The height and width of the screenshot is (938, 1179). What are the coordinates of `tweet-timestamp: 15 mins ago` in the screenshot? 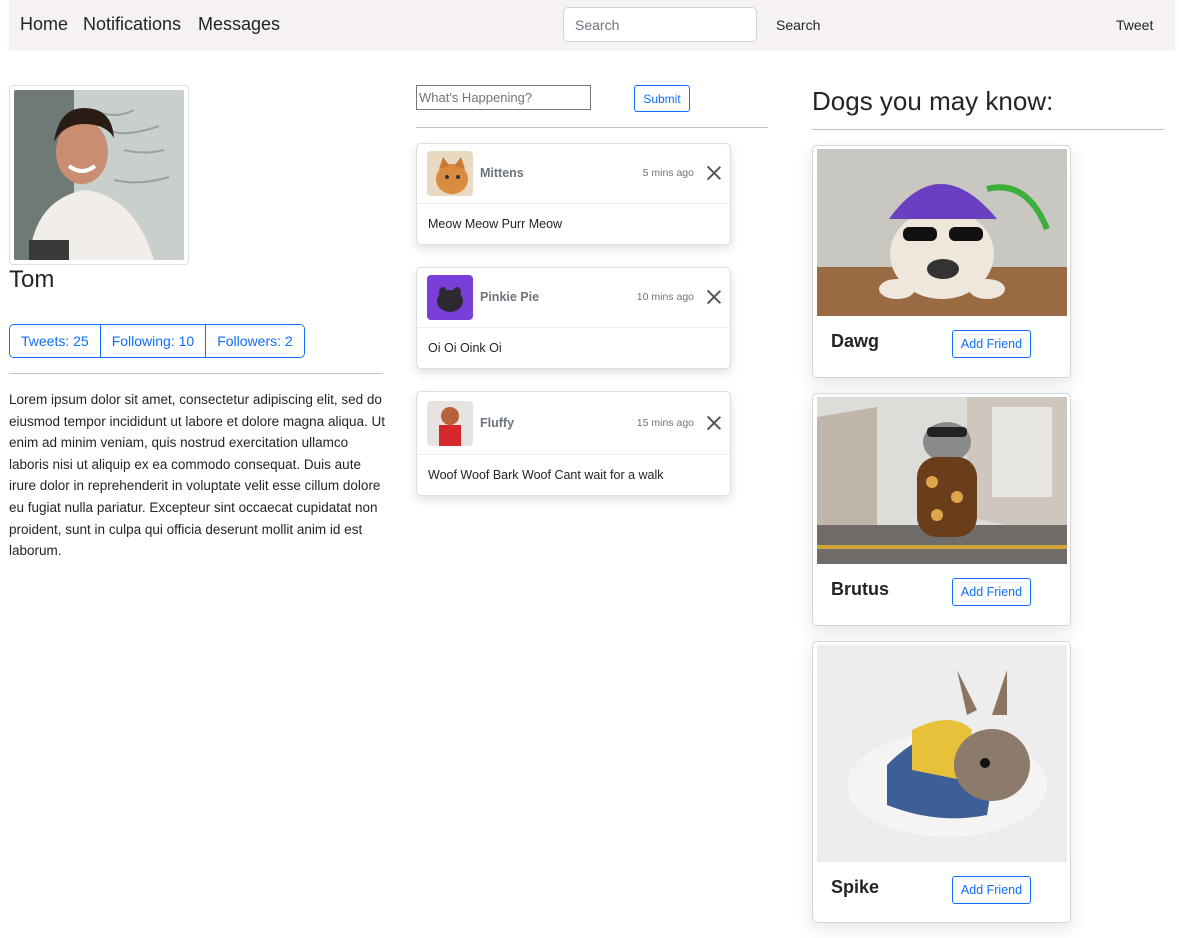 It's located at (665, 423).